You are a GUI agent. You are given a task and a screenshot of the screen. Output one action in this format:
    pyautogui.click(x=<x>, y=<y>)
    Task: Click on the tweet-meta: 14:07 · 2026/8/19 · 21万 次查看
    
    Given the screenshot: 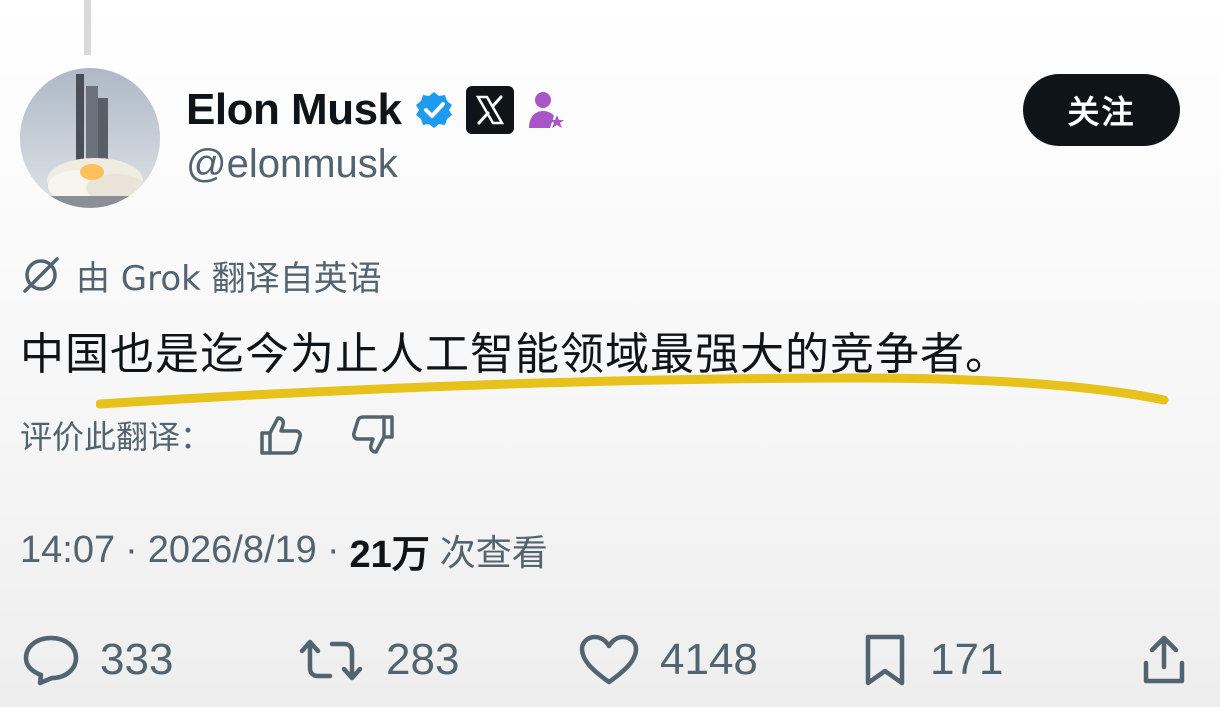 What is the action you would take?
    pyautogui.click(x=284, y=550)
    